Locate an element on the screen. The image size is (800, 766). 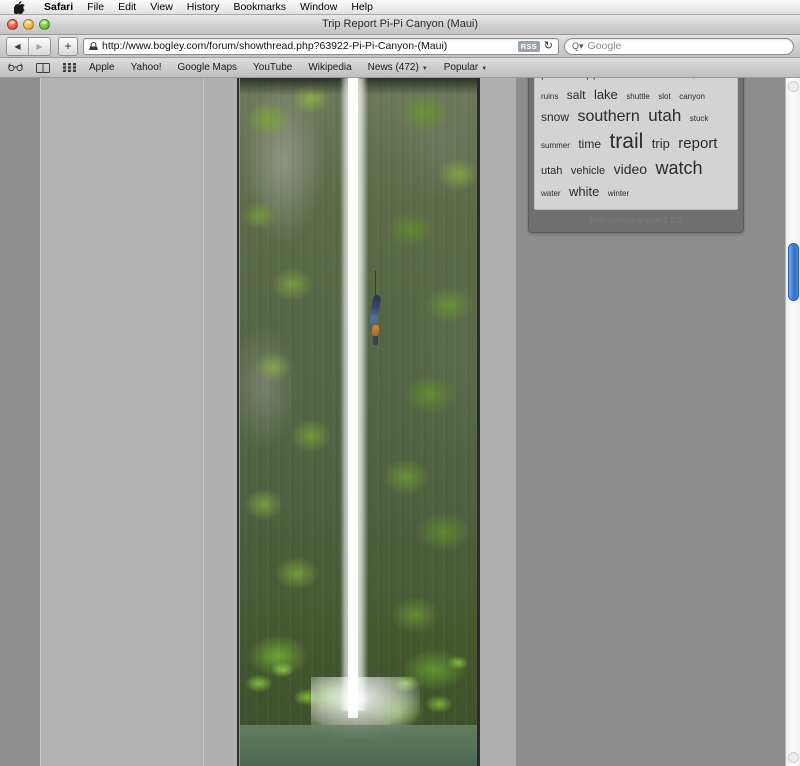
close-button is located at coordinates (12, 24).